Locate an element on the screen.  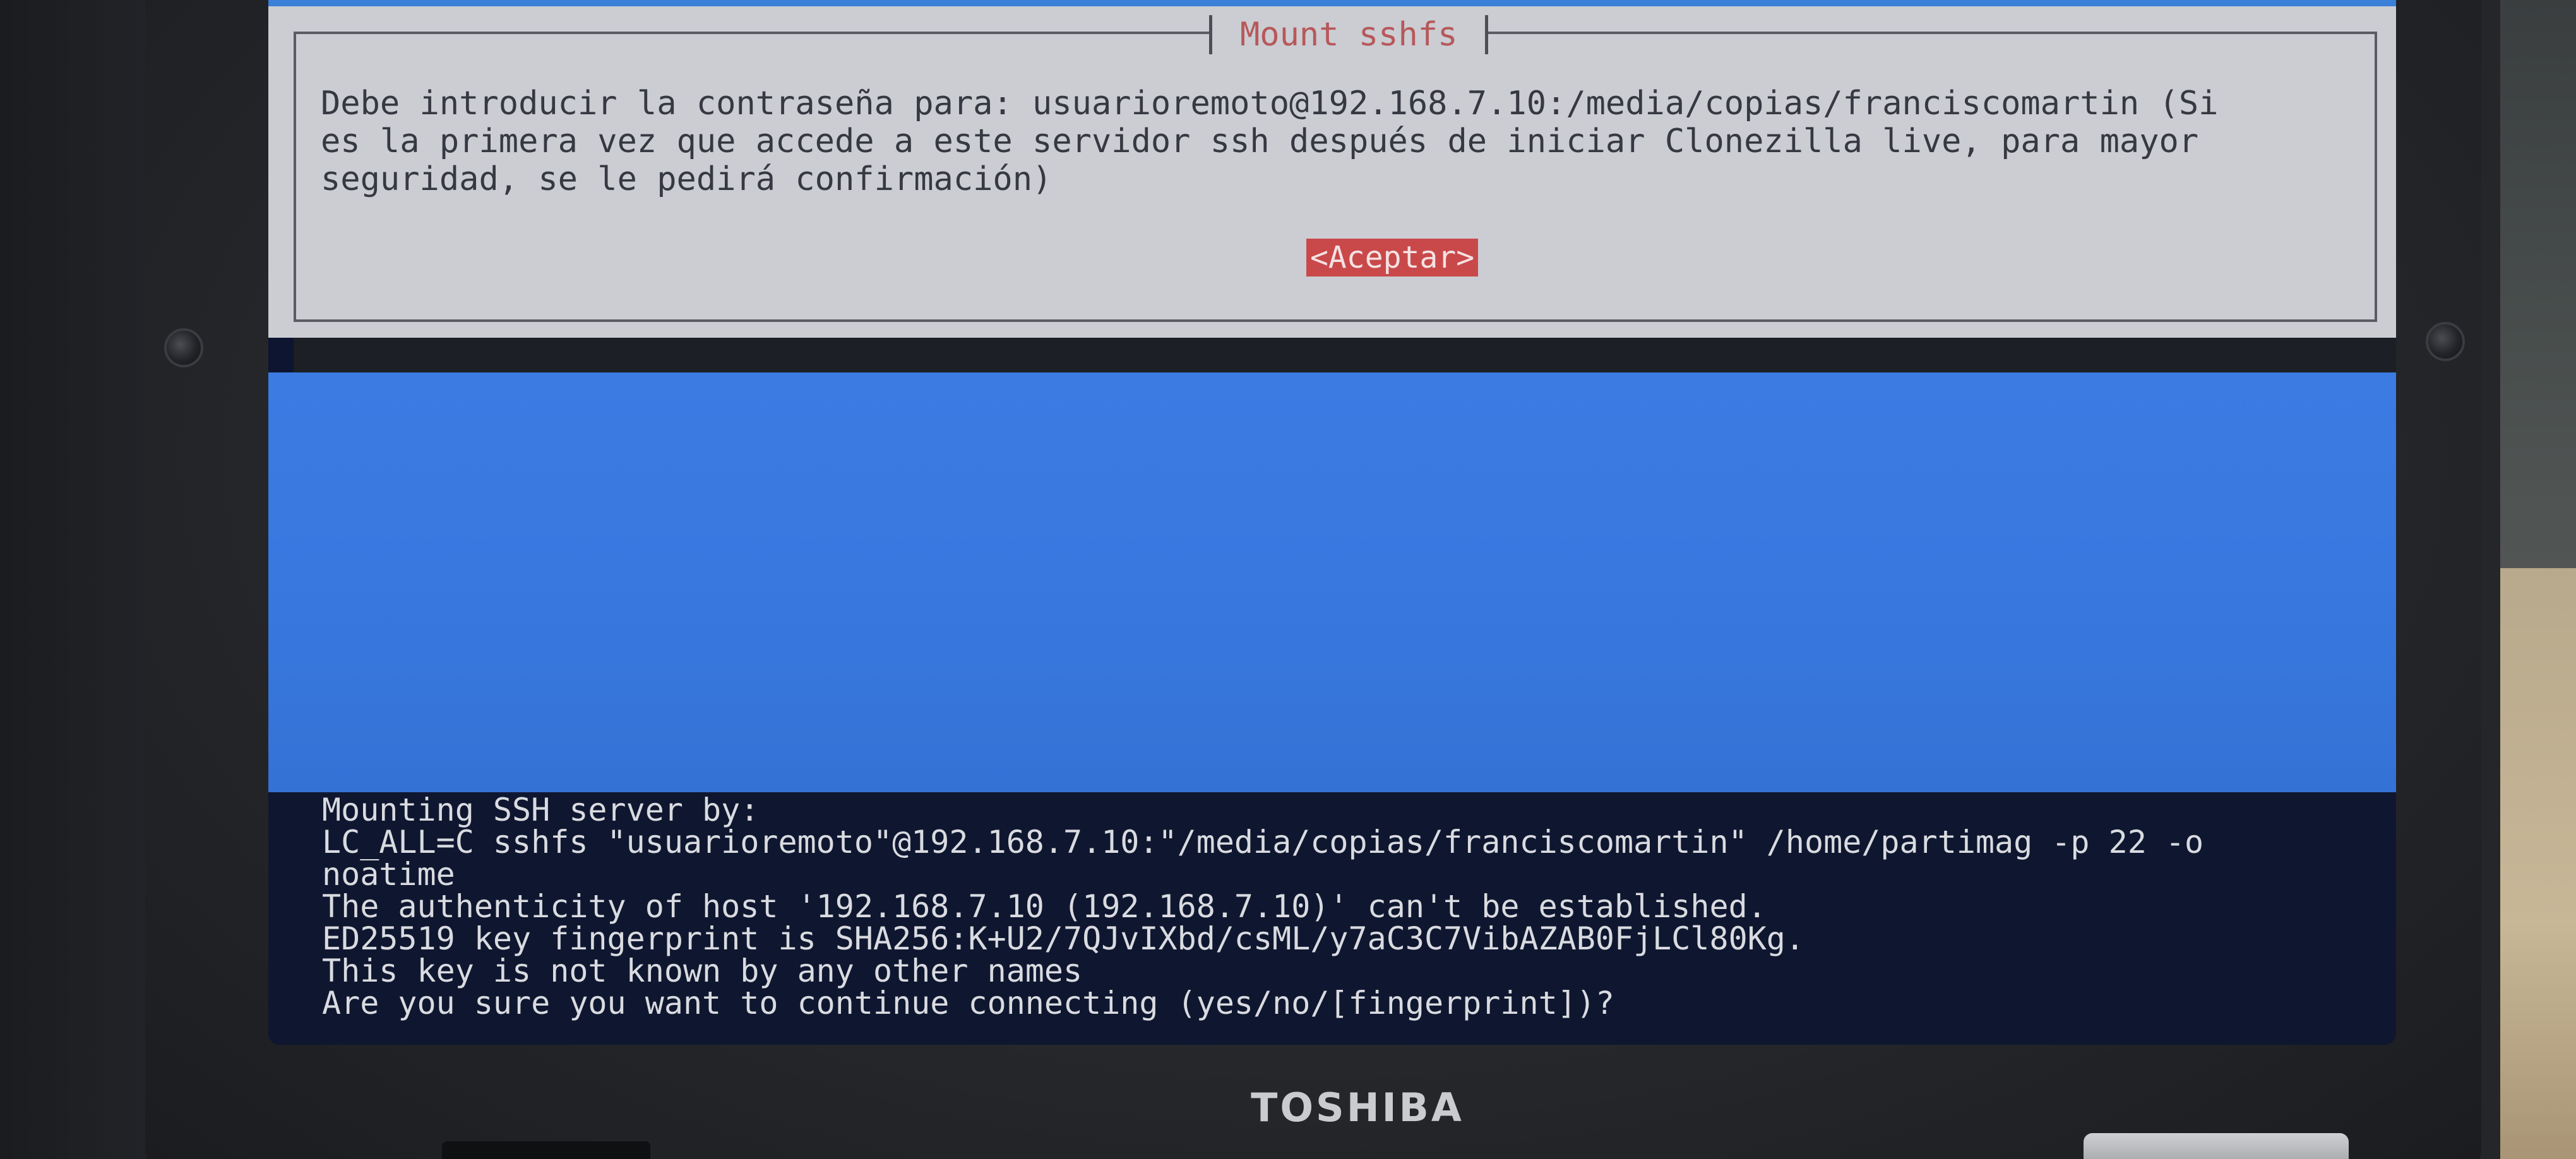
terminal-line: This key is not known by any other names is located at coordinates (702, 971).